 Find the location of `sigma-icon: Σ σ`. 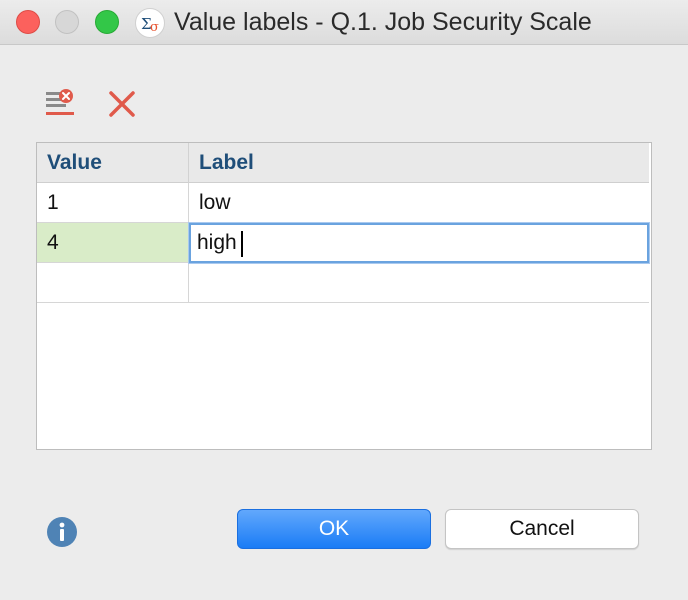

sigma-icon: Σ σ is located at coordinates (150, 23).